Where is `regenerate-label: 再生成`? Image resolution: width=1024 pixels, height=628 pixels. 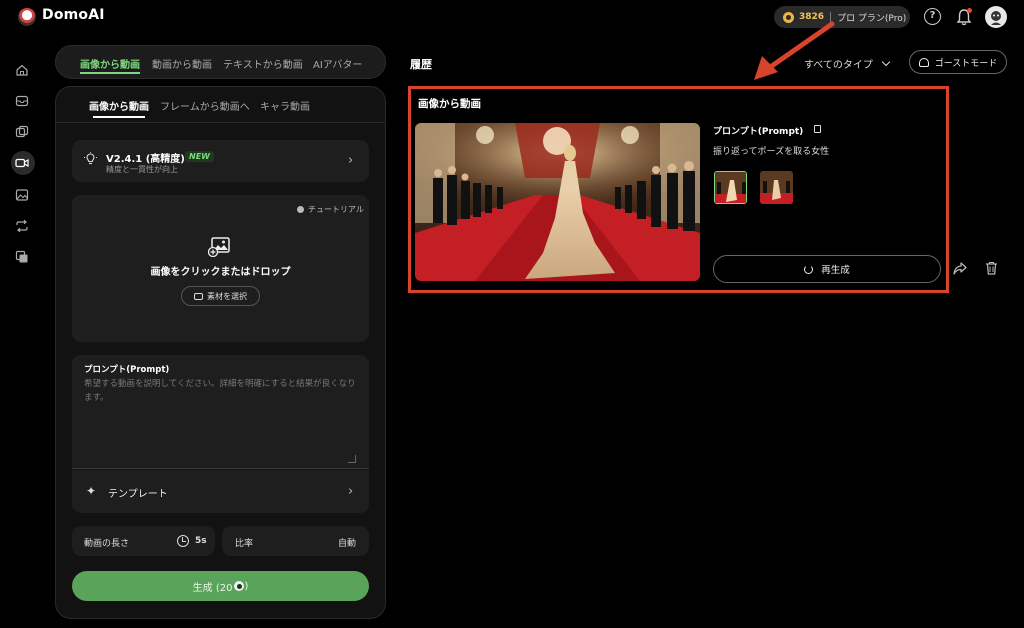
regenerate-label: 再生成 is located at coordinates (835, 270).